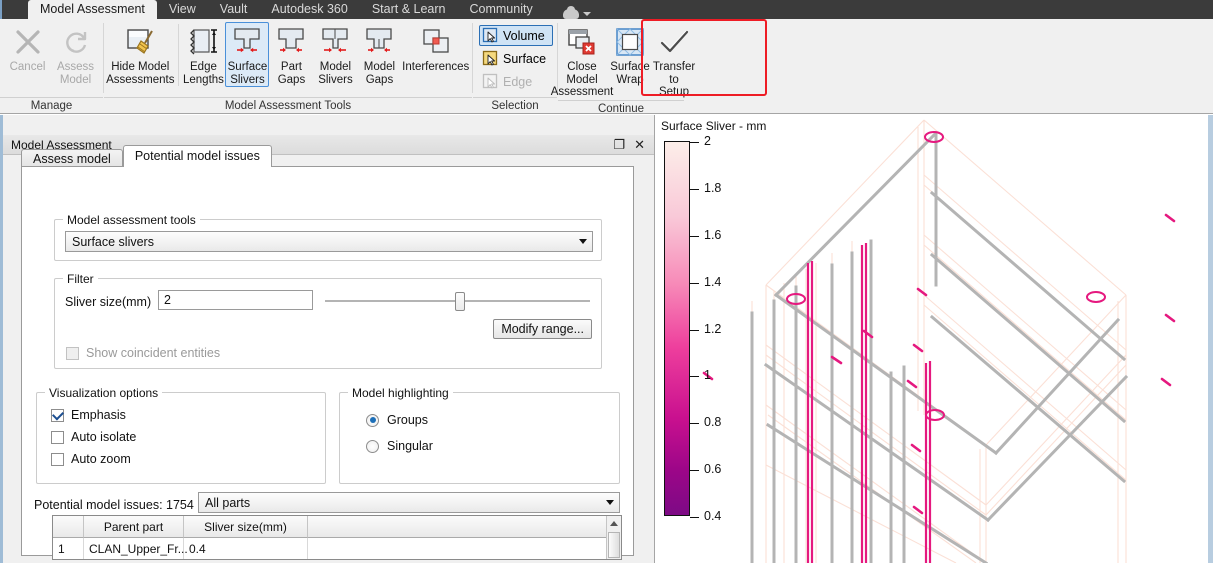  What do you see at coordinates (291, 54) in the screenshot?
I see `part-gaps-button: Part Gaps` at bounding box center [291, 54].